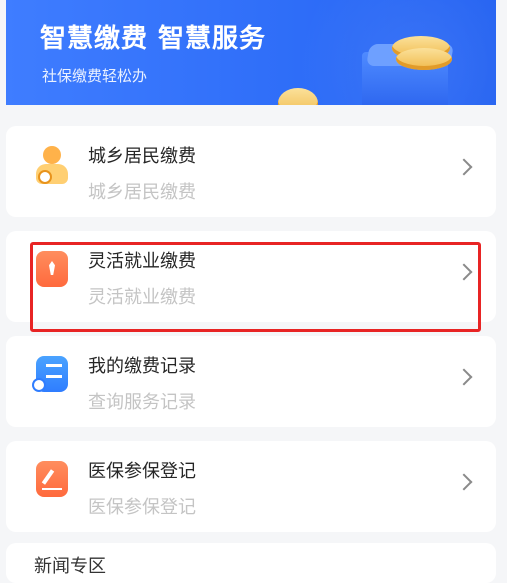  Describe the element at coordinates (142, 507) in the screenshot. I see `menu-item-subtitle: 医保参保登记` at that location.